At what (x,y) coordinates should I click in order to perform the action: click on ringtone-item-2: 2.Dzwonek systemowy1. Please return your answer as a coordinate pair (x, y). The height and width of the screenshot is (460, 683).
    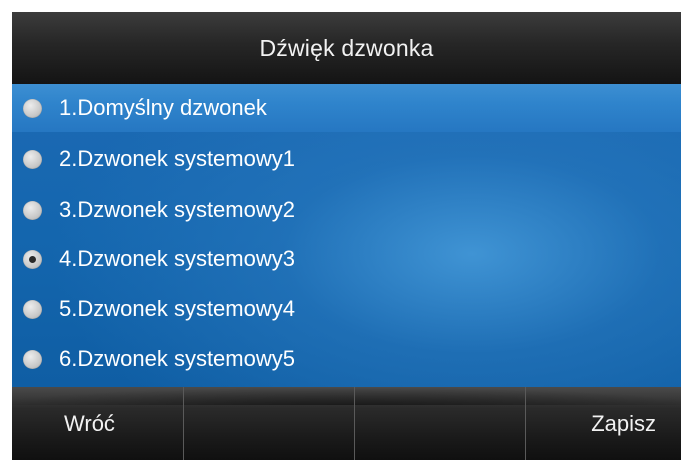
    Looking at the image, I should click on (346, 159).